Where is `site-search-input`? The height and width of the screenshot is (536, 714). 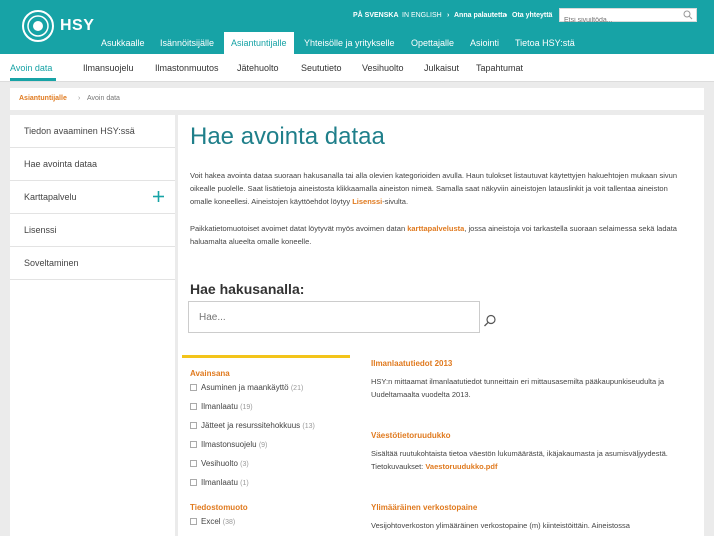 site-search-input is located at coordinates (619, 20).